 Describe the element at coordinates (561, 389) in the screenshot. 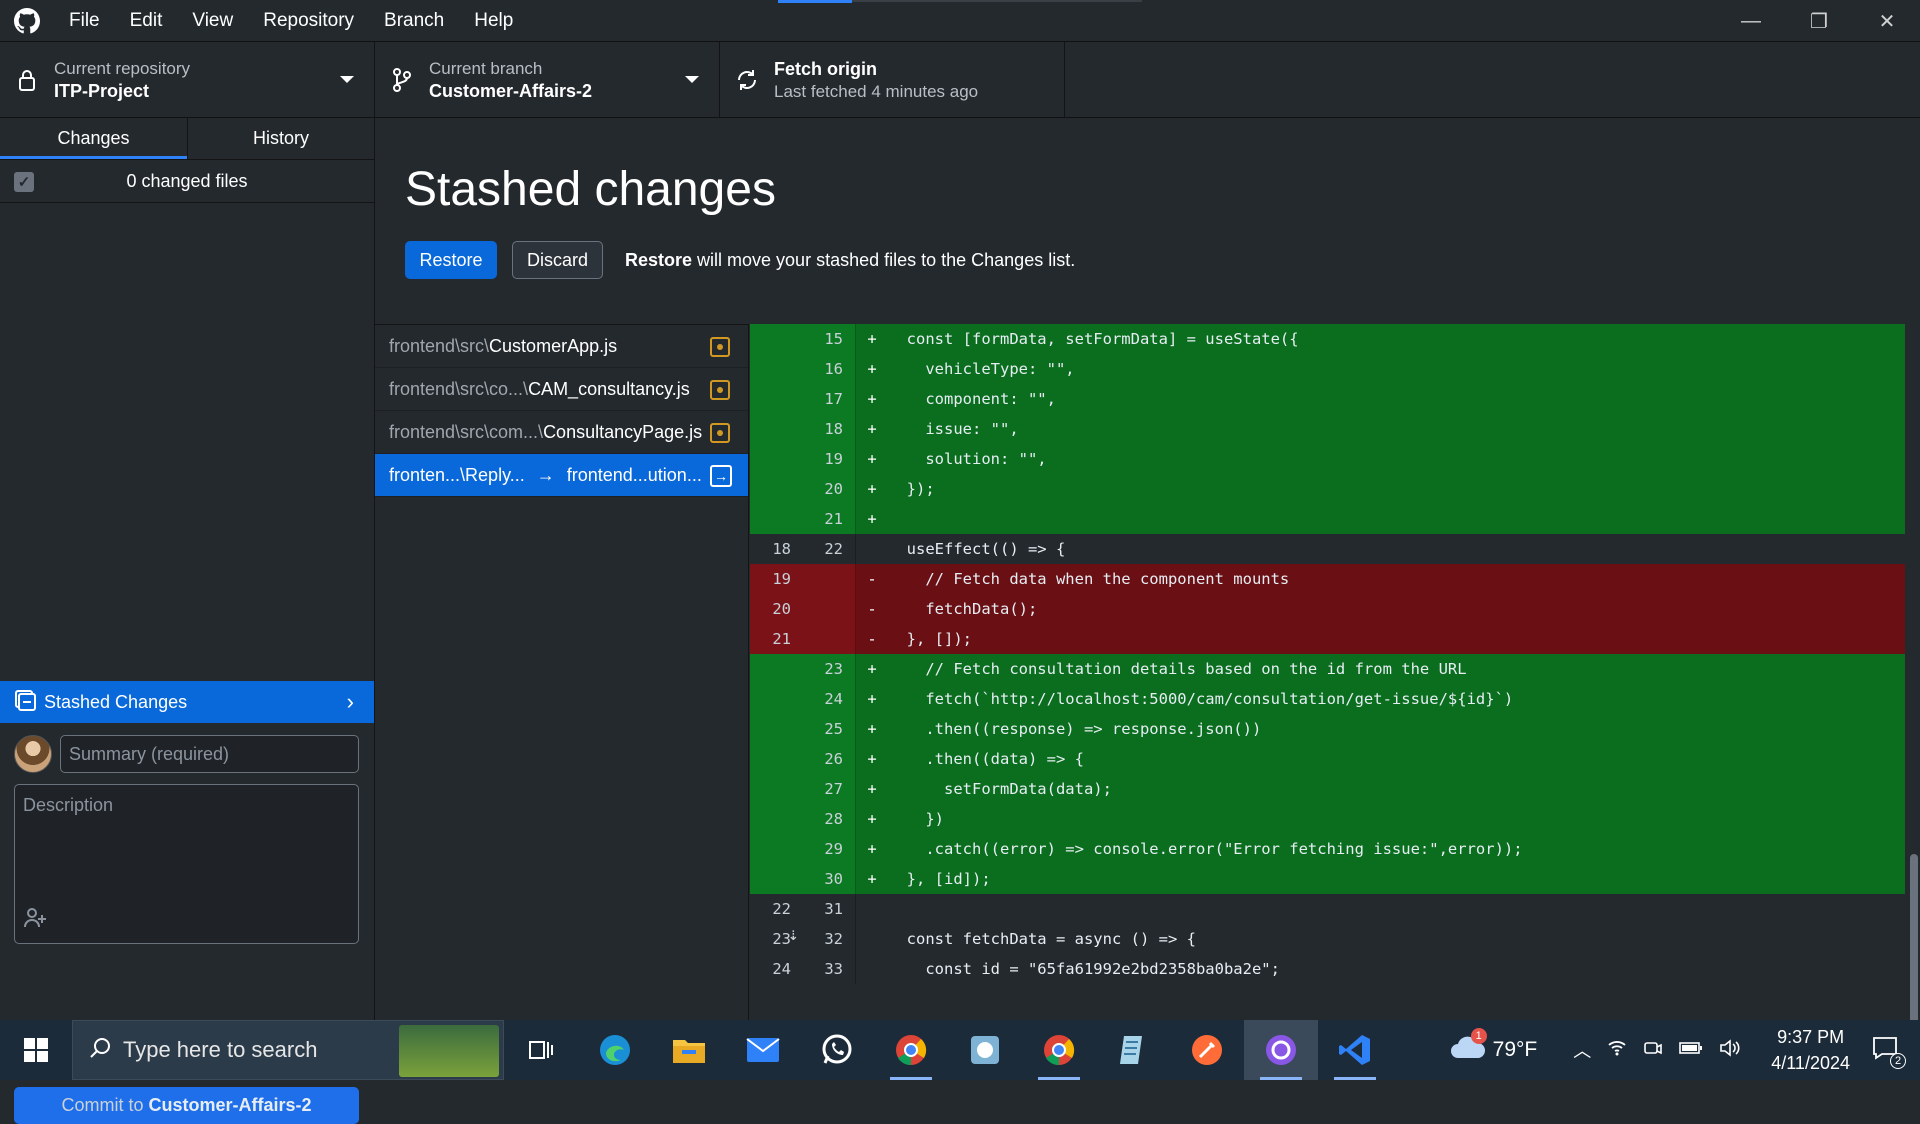

I see `file-item: frontend\src\co...\ CAM_consultancy.js` at that location.